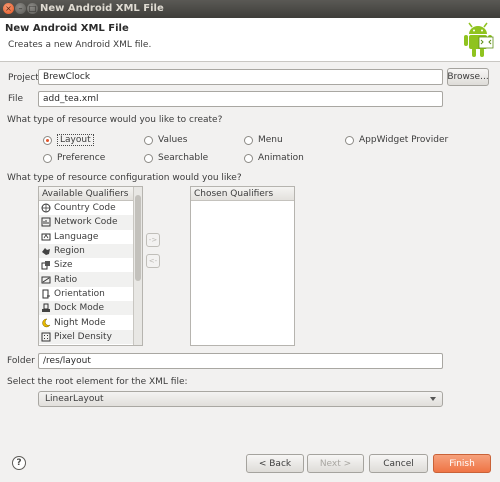 This screenshot has width=500, height=482. What do you see at coordinates (275, 463) in the screenshot?
I see `back-button: < Back` at bounding box center [275, 463].